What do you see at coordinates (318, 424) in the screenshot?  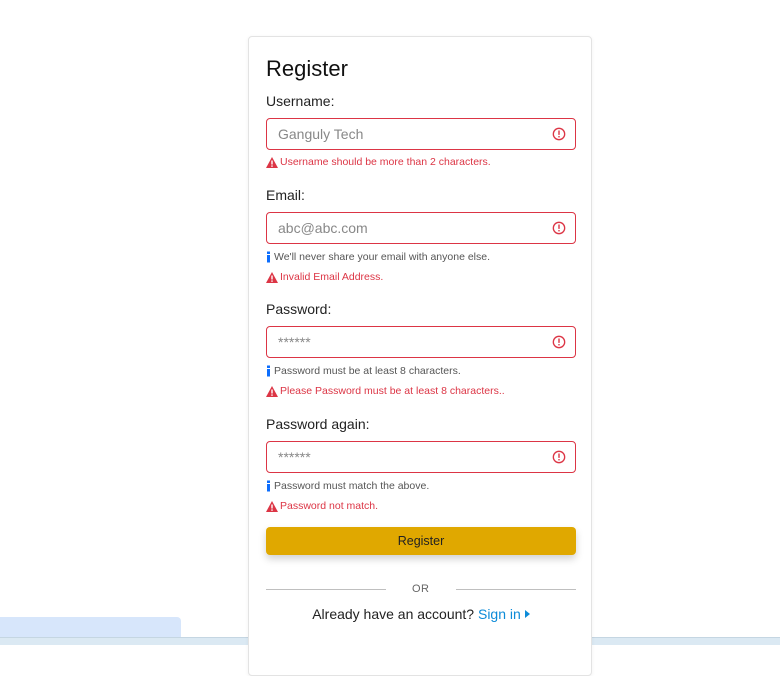 I see `password-again-label: Password again:` at bounding box center [318, 424].